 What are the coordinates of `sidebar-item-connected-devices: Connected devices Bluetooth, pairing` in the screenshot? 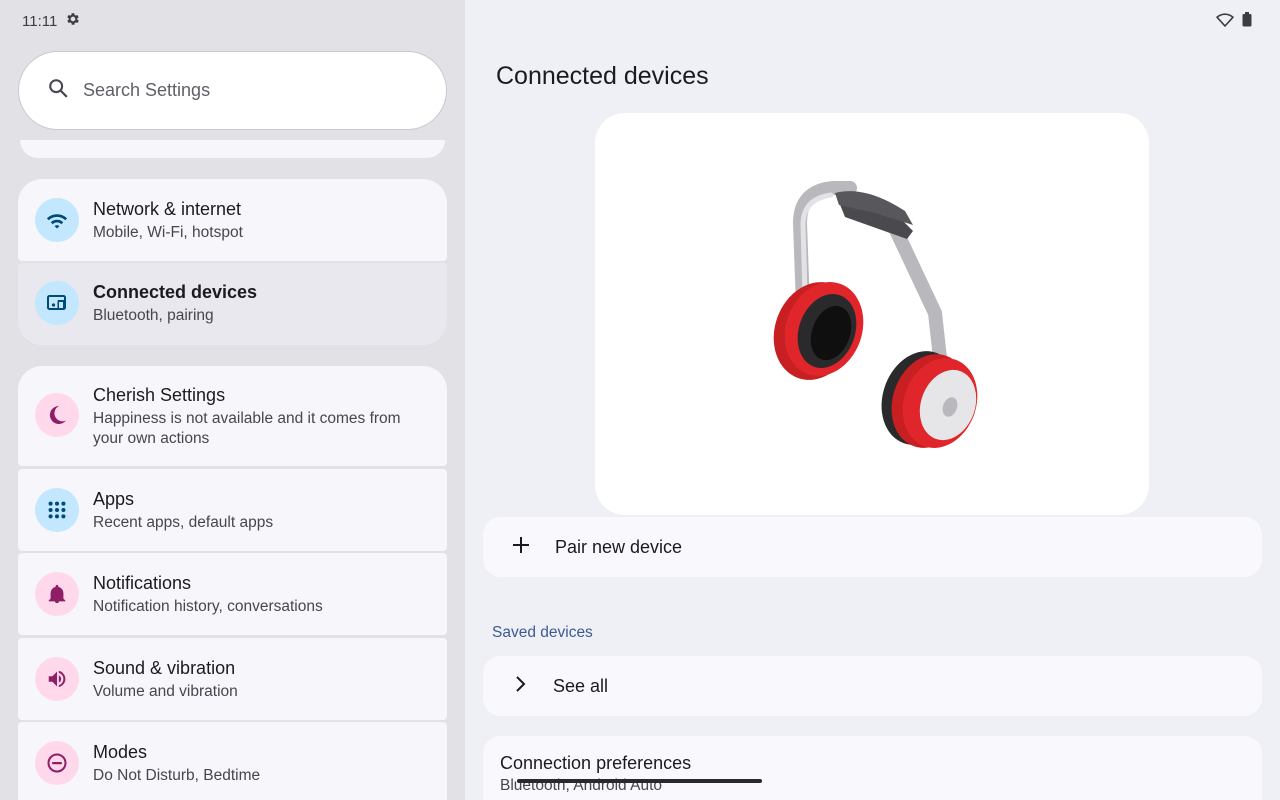 It's located at (232, 304).